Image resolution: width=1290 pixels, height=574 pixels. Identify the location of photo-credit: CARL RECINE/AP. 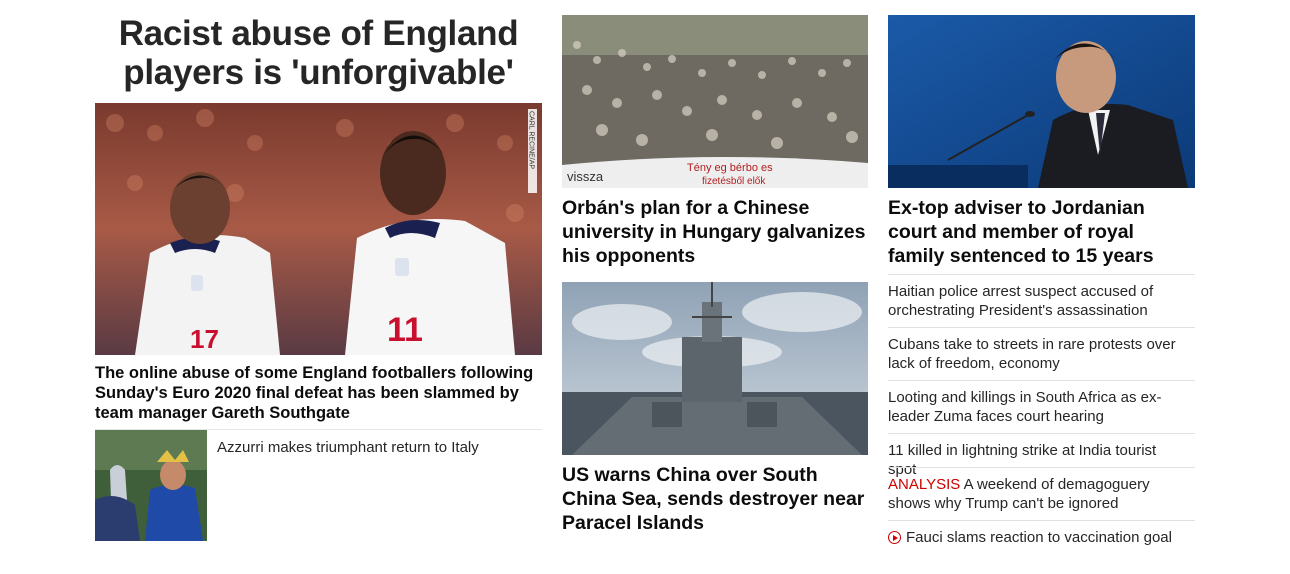
(531, 140).